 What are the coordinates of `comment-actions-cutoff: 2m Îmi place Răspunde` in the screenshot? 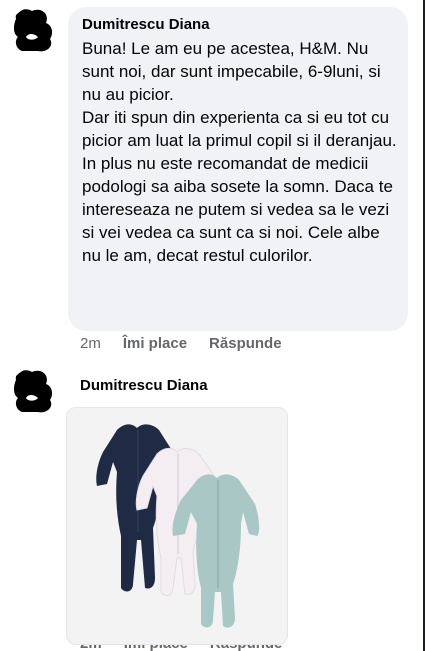 It's located at (181, 648).